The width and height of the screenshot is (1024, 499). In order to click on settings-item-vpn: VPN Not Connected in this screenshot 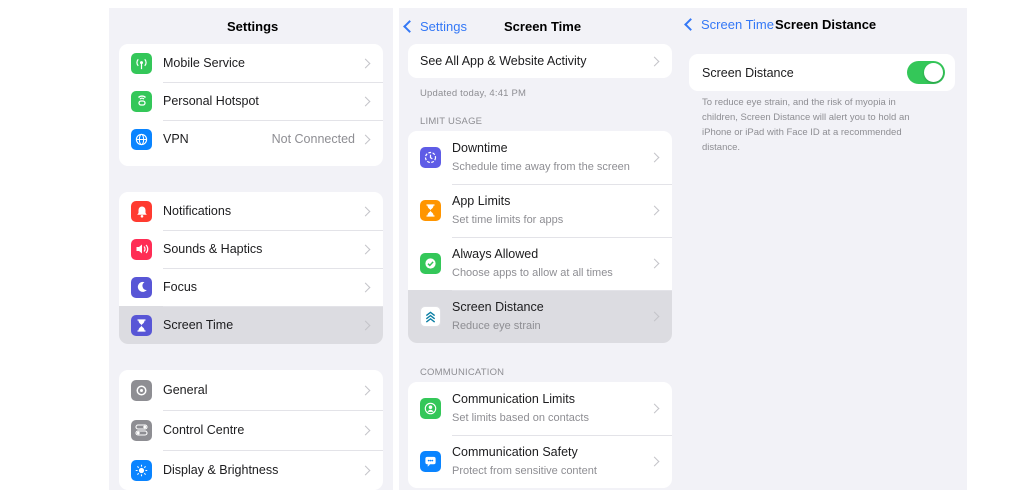, I will do `click(251, 139)`.